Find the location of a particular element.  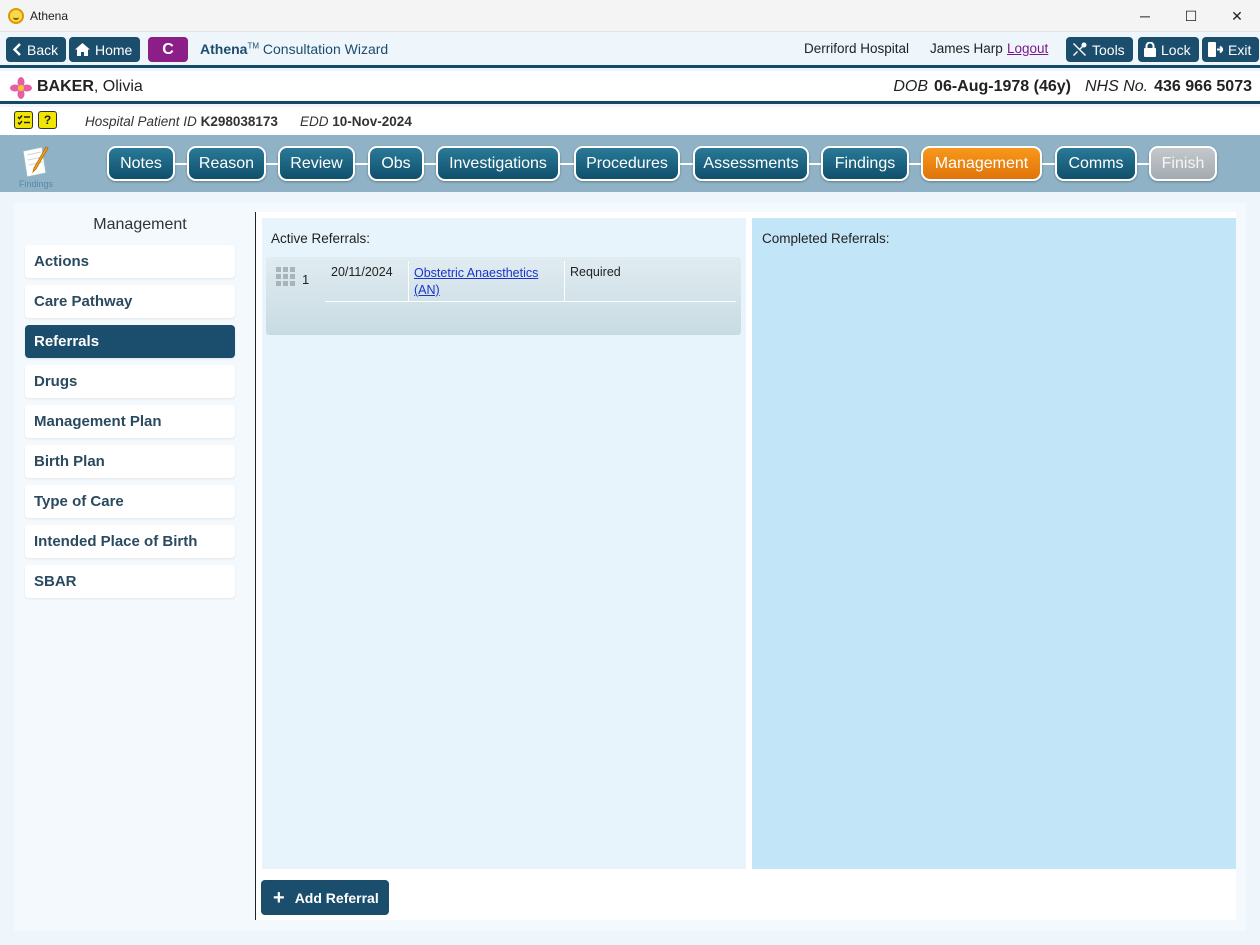

tab-findings: Findings is located at coordinates (865, 163).